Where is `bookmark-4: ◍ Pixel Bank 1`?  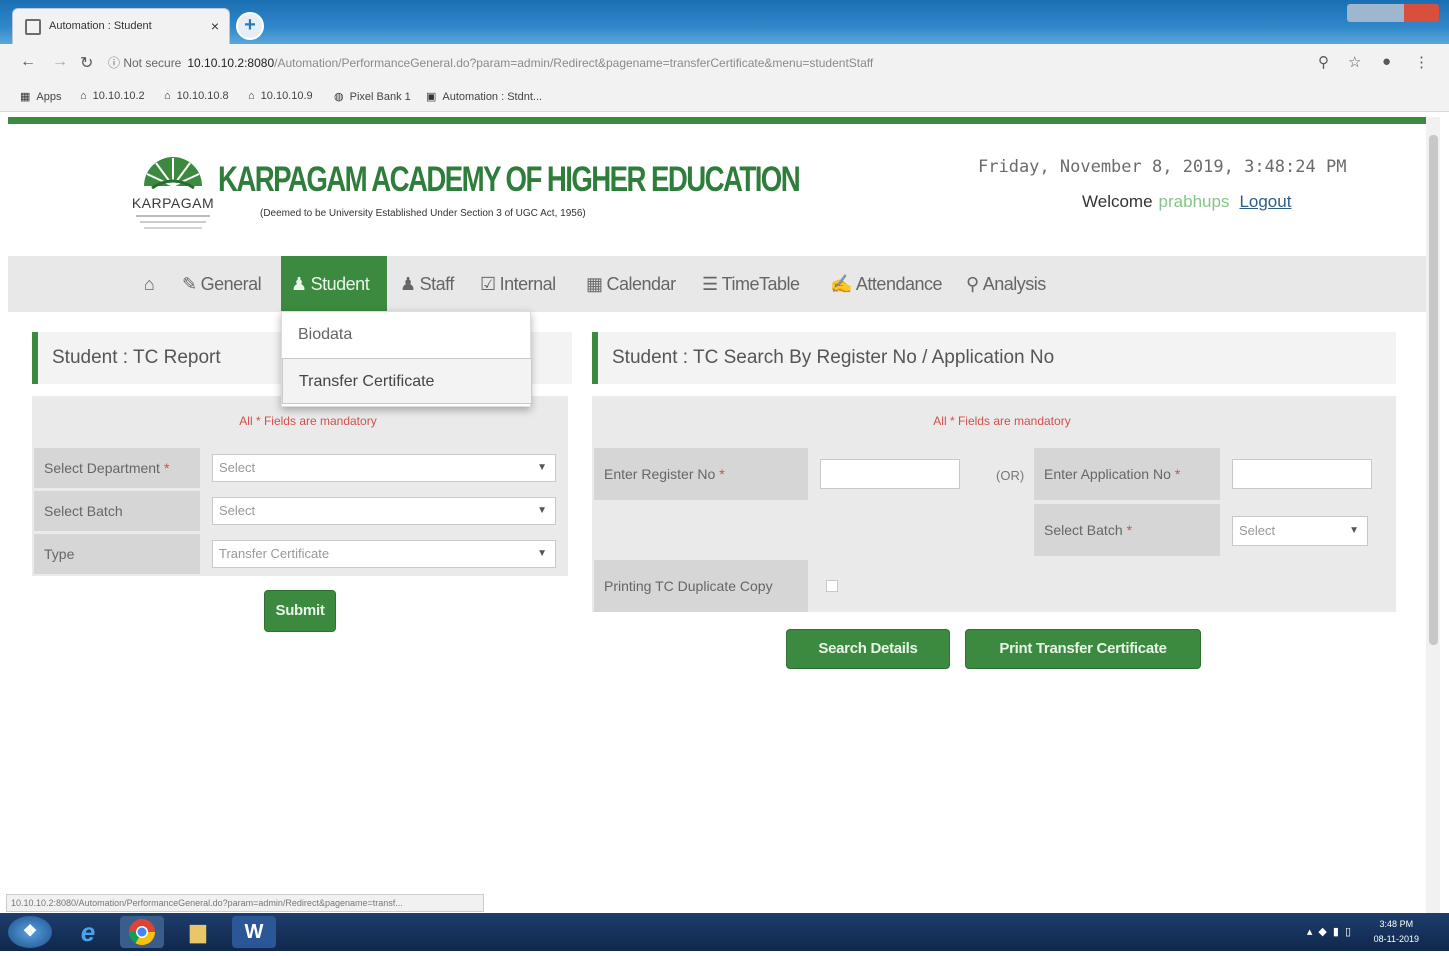 bookmark-4: ◍ Pixel Bank 1 is located at coordinates (372, 96).